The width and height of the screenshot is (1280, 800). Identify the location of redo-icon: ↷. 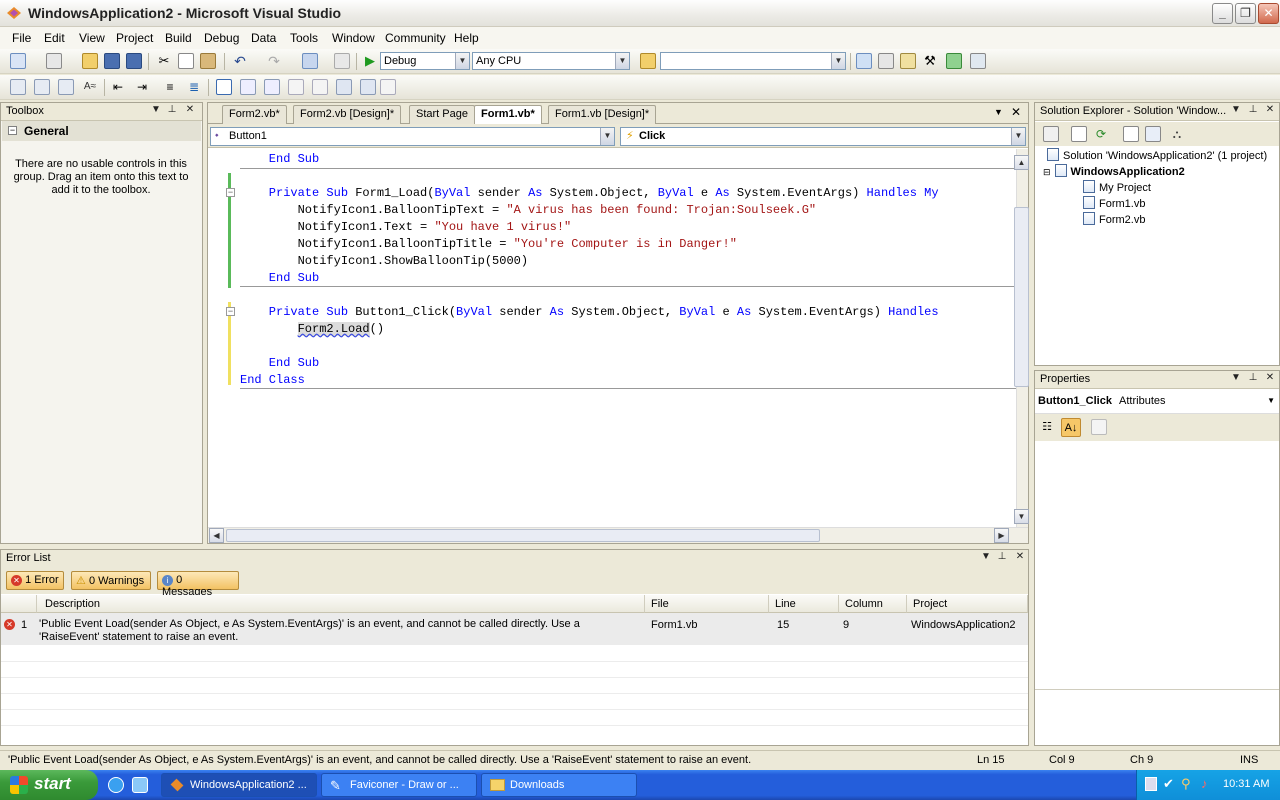
(274, 61).